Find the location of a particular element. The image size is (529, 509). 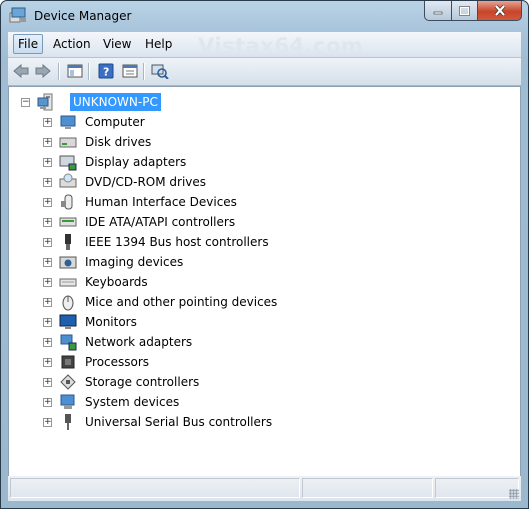

tree-item-label: Disk drives is located at coordinates (118, 142).